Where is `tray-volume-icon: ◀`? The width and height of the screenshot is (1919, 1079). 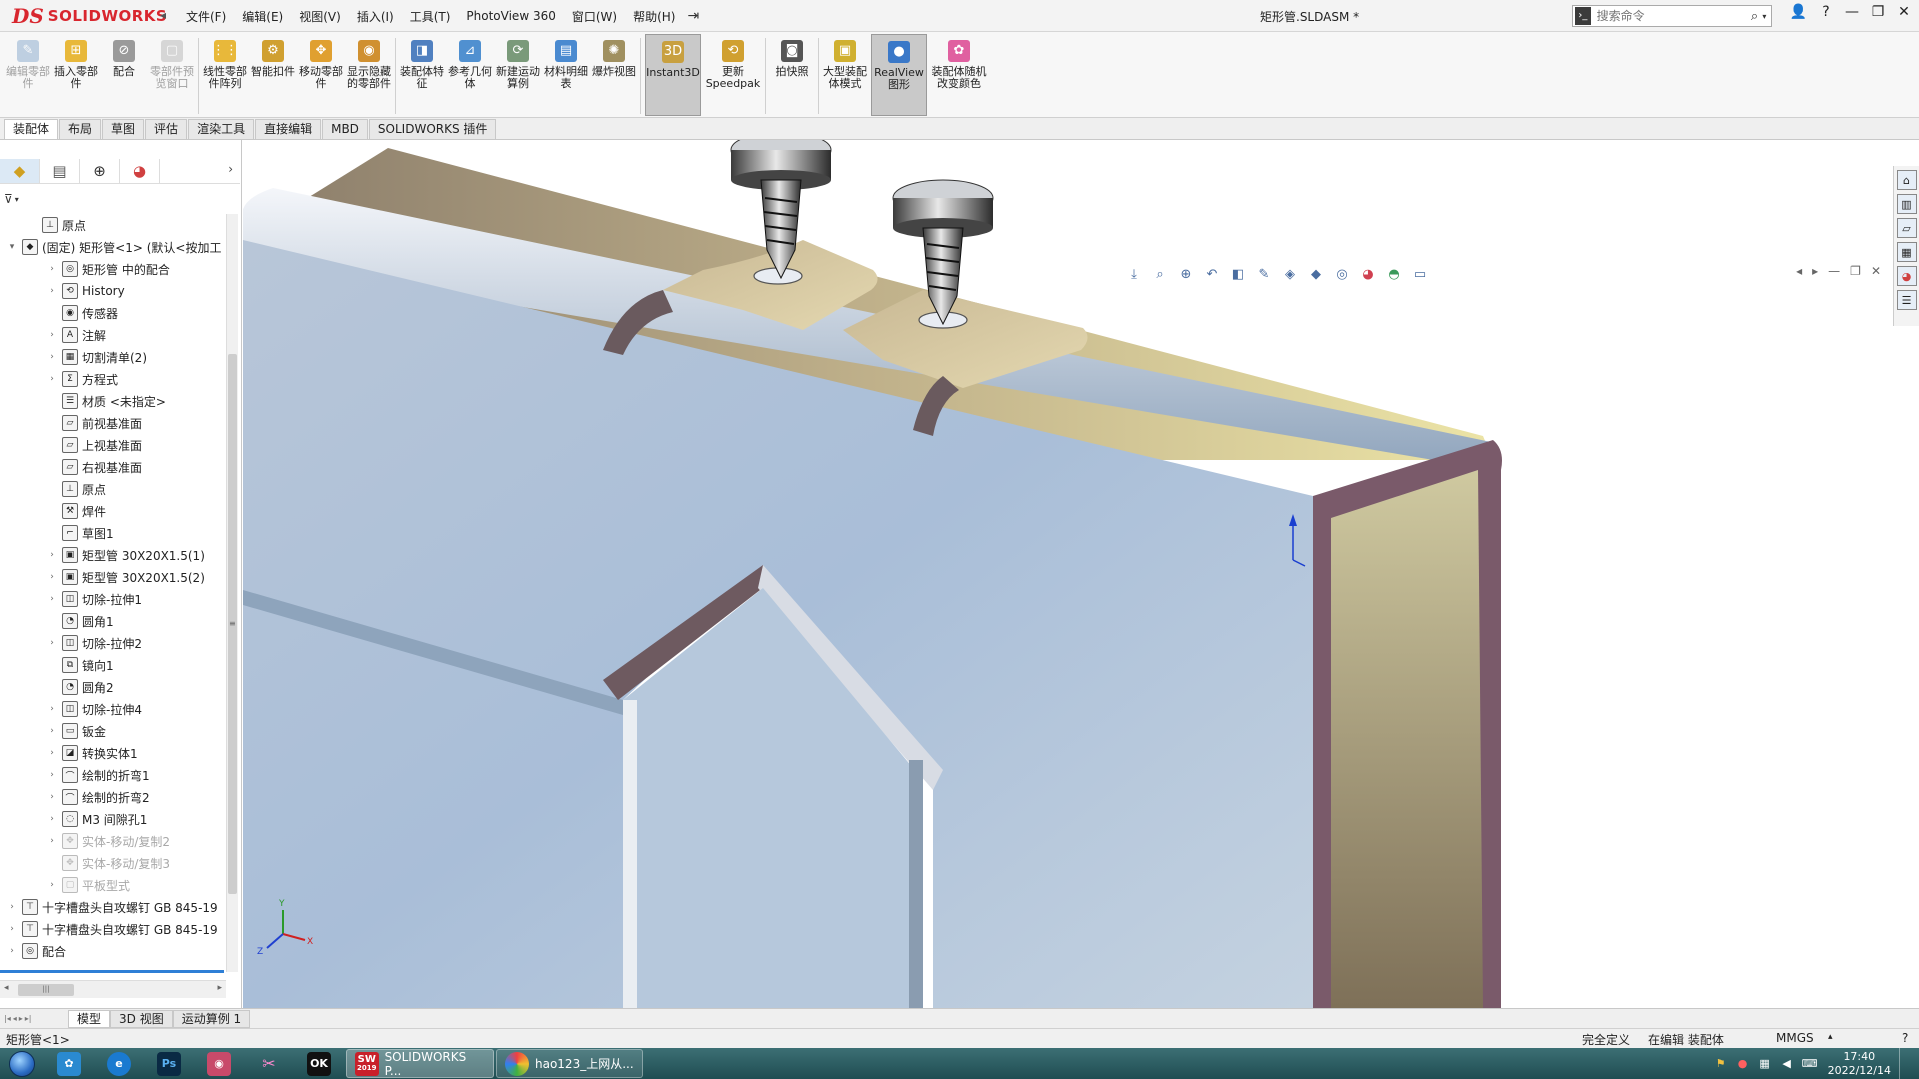 tray-volume-icon: ◀ is located at coordinates (1787, 1064).